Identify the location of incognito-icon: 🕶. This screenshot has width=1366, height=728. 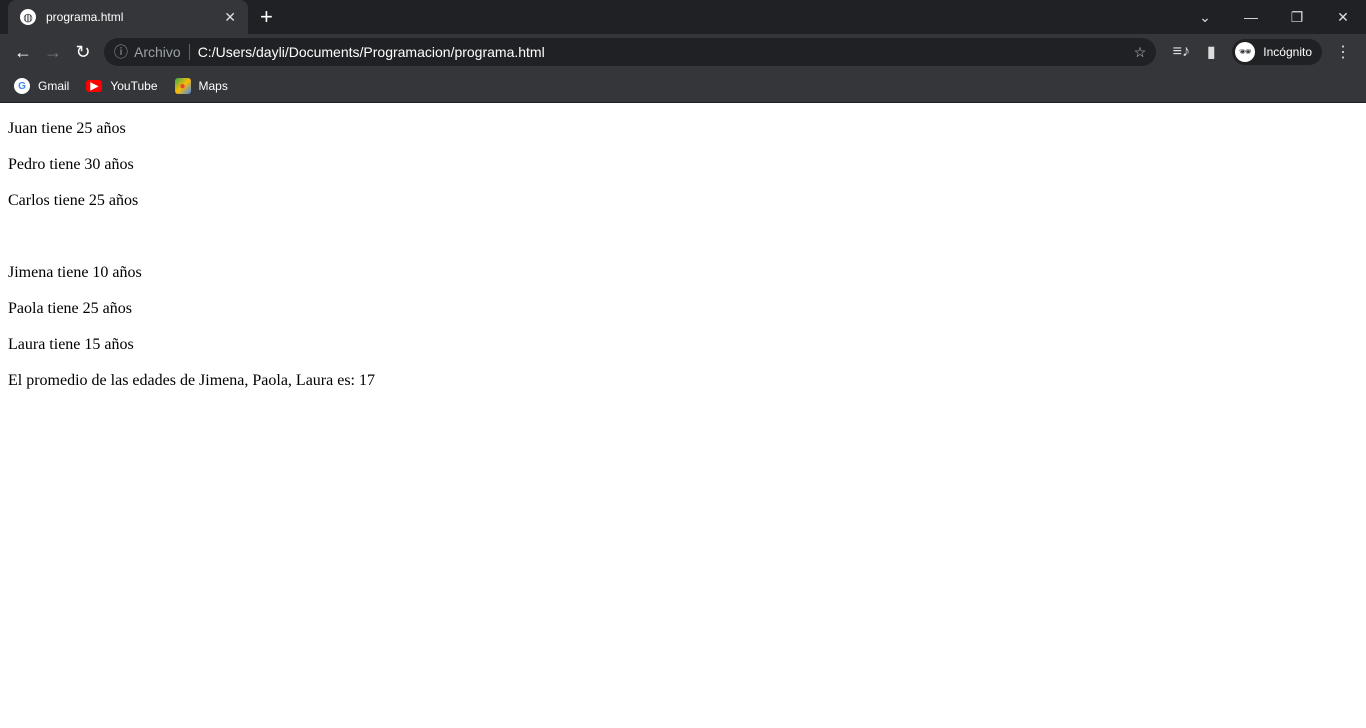
(1245, 52).